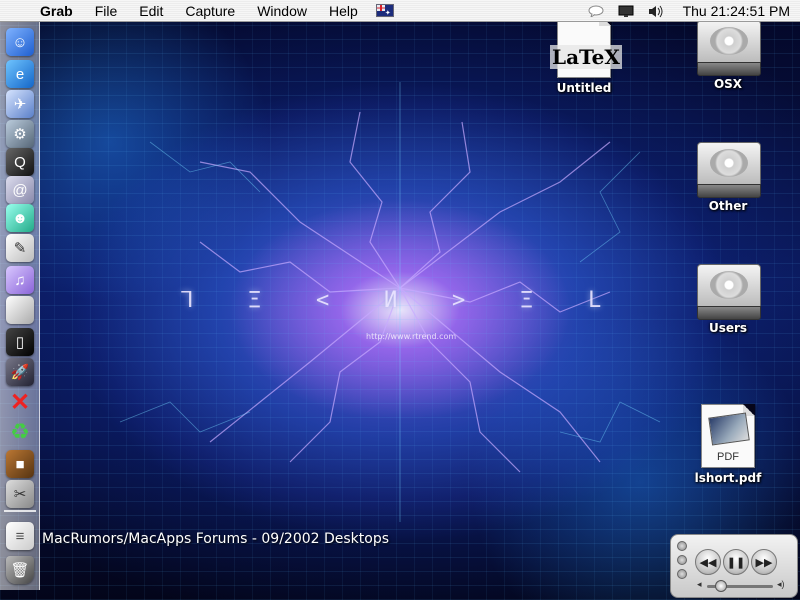  Describe the element at coordinates (56, 11) in the screenshot. I see `app-menu-grab: Grab` at that location.